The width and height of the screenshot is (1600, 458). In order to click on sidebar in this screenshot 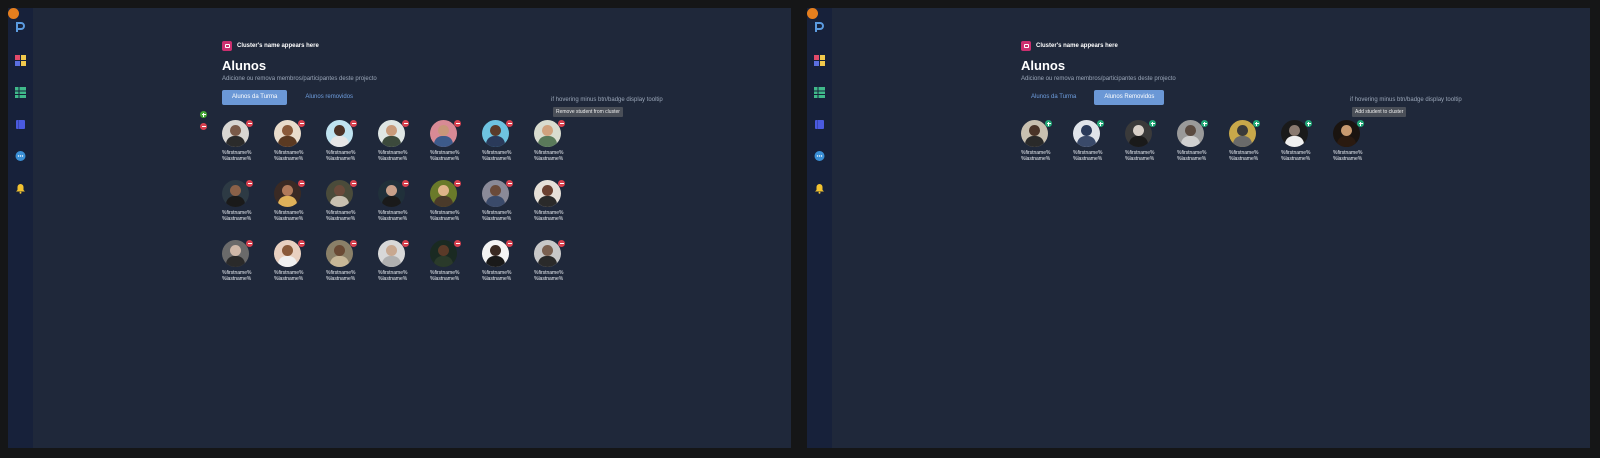, I will do `click(819, 228)`.